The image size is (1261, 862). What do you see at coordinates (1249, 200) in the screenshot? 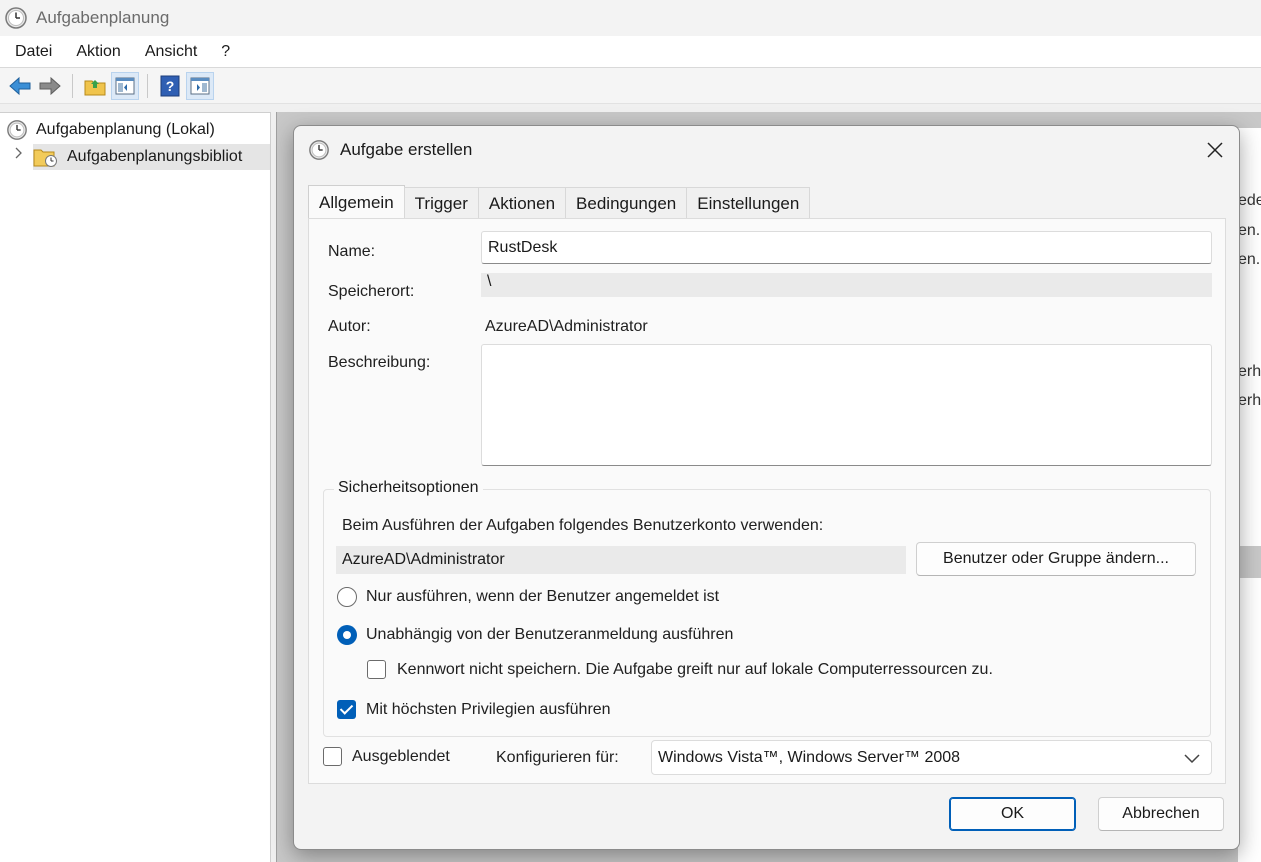
I see `background-text: ede` at bounding box center [1249, 200].